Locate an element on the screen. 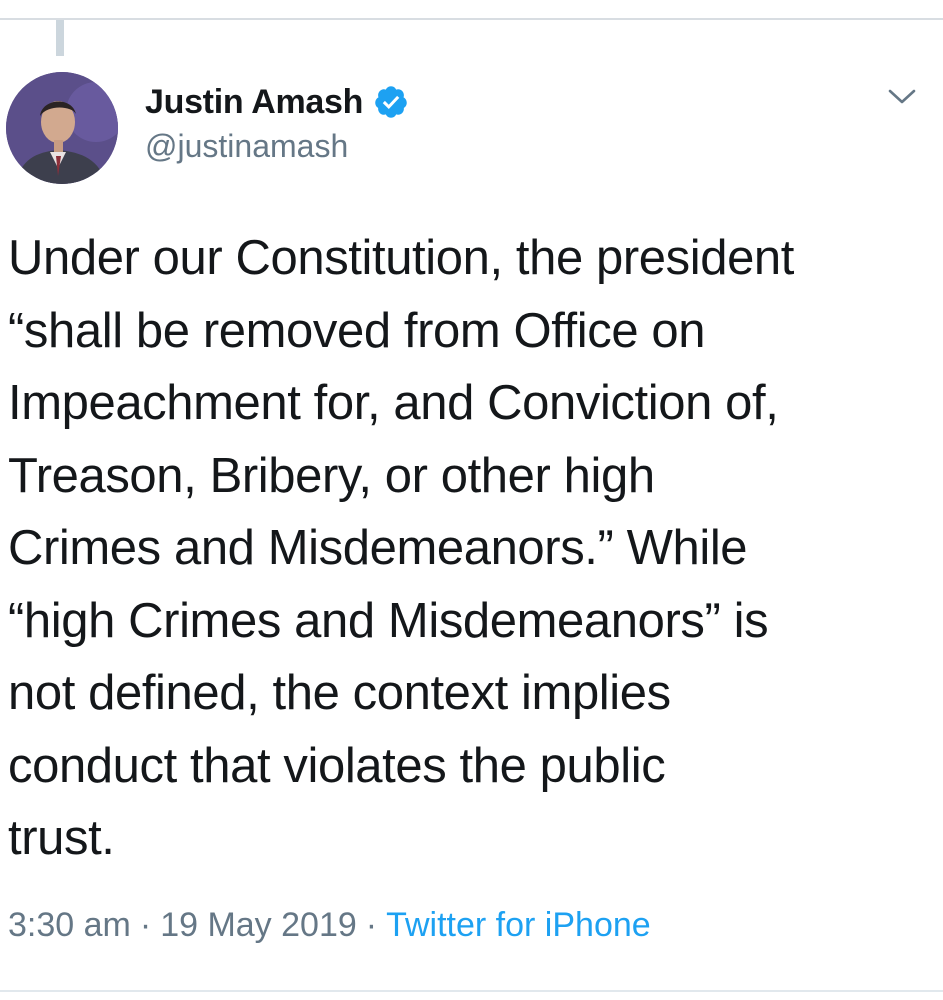  tweet-menu-button is located at coordinates (902, 99).